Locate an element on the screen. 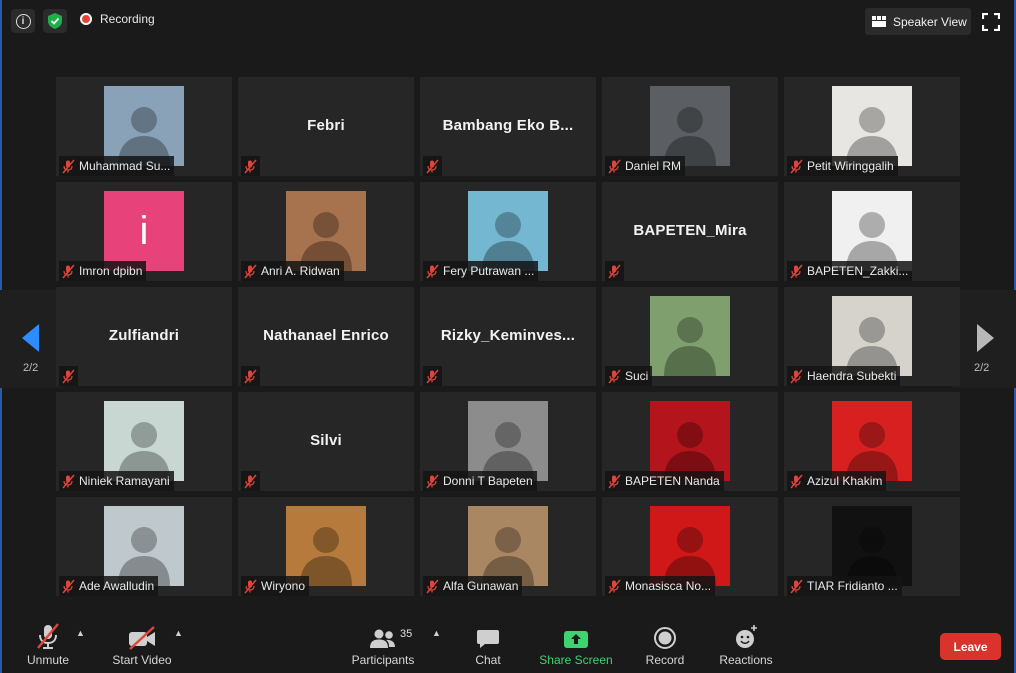  record-button: Record is located at coordinates (665, 643).